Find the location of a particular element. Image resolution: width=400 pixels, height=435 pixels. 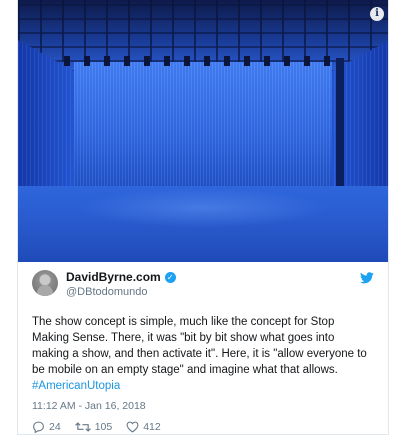

photo-pillar is located at coordinates (340, 125).